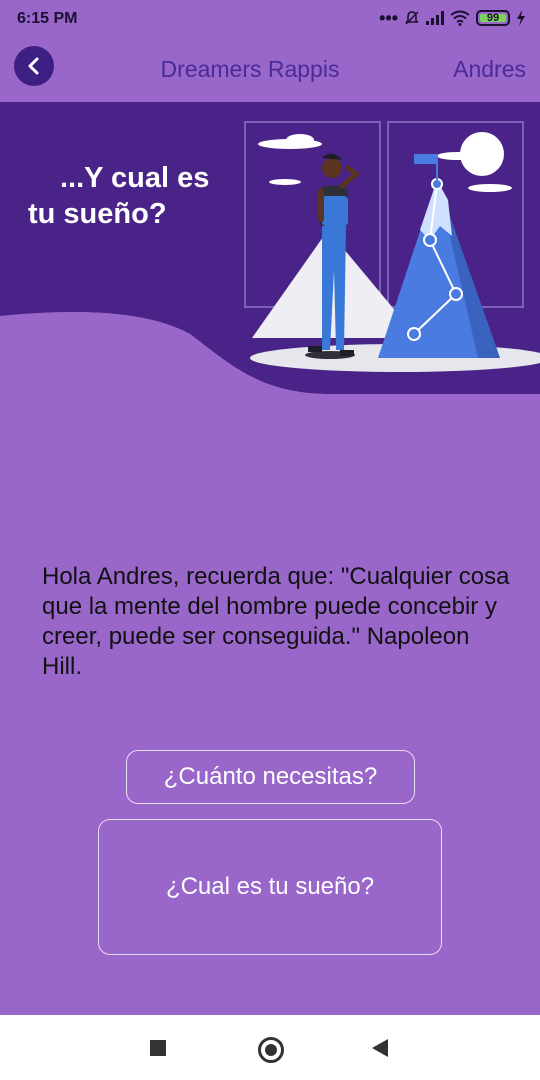 This screenshot has height=1080, width=540. I want to click on status-bar: 6:15 PM ••• 99, so click(270, 19).